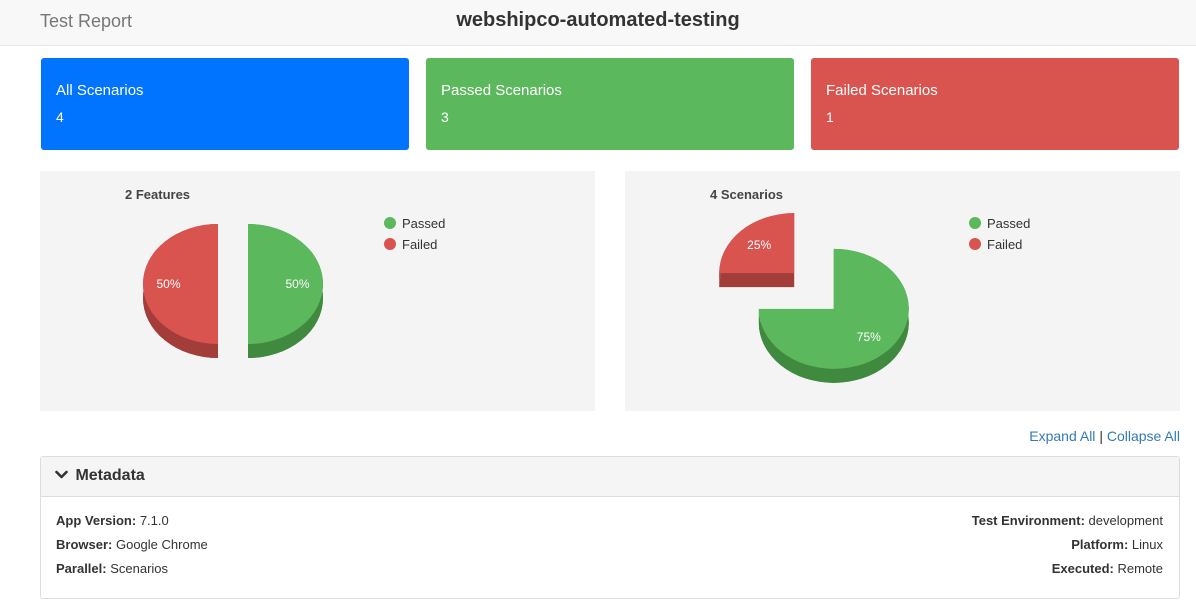  Describe the element at coordinates (759, 245) in the screenshot. I see `pie-slice-label: 25%` at that location.